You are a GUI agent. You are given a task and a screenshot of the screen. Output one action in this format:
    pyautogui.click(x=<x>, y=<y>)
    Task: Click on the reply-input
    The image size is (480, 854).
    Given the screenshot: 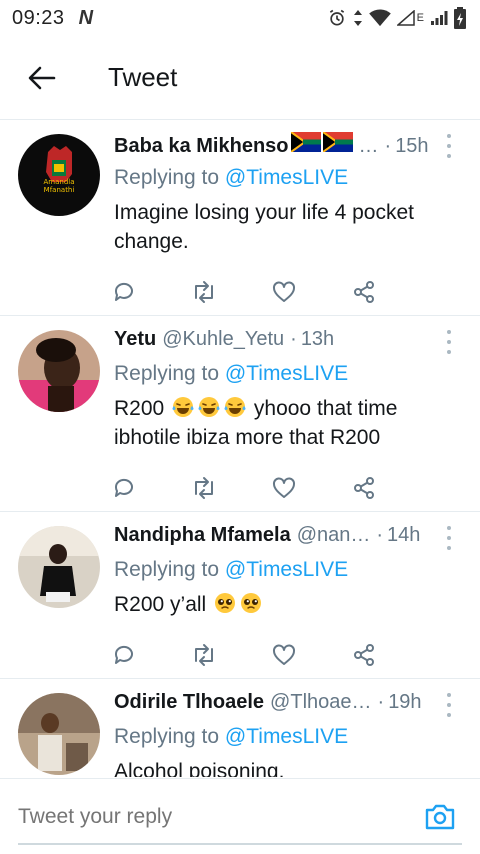 What is the action you would take?
    pyautogui.click(x=218, y=816)
    